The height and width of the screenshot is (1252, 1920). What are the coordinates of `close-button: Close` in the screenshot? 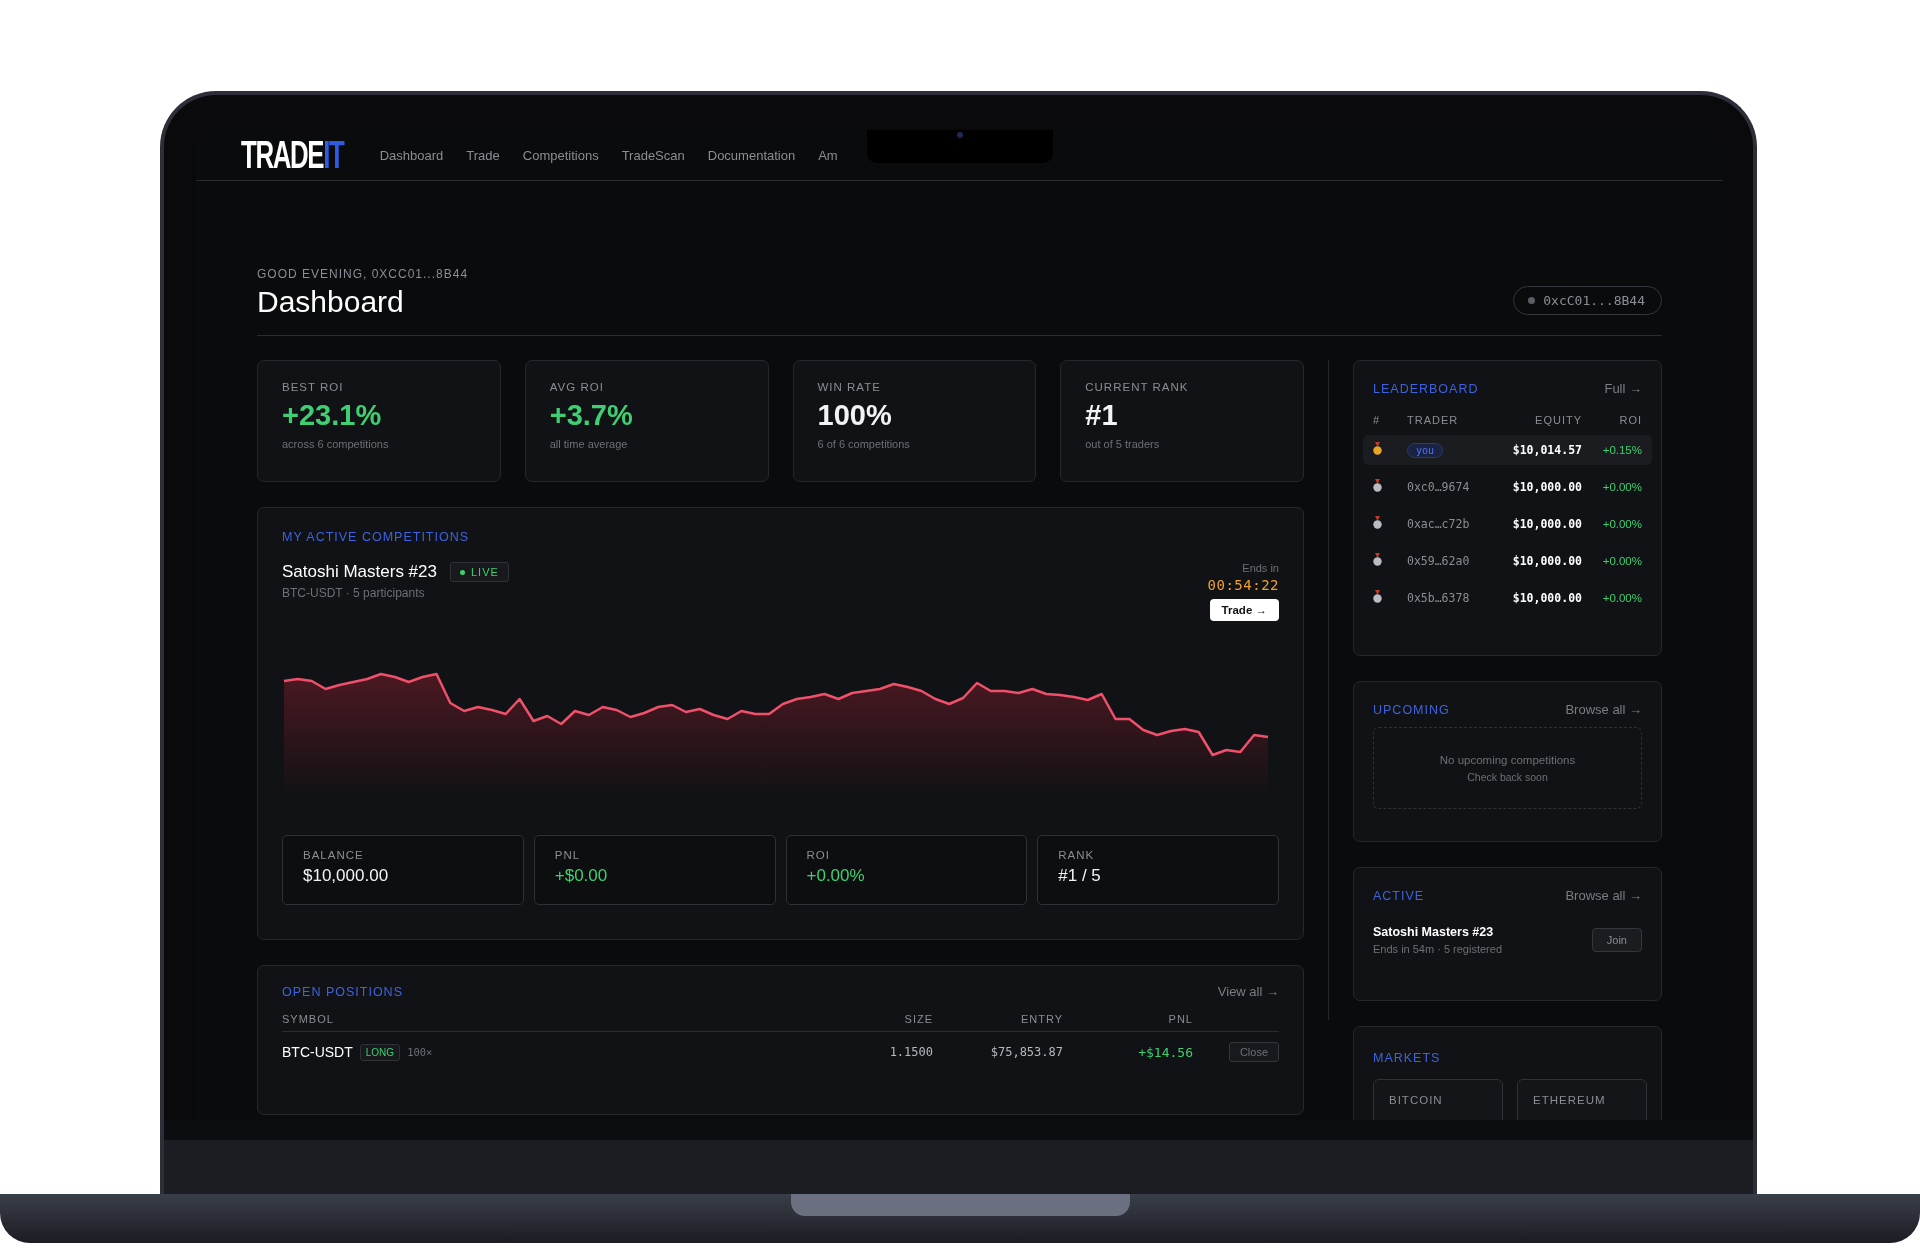 It's located at (1253, 1052).